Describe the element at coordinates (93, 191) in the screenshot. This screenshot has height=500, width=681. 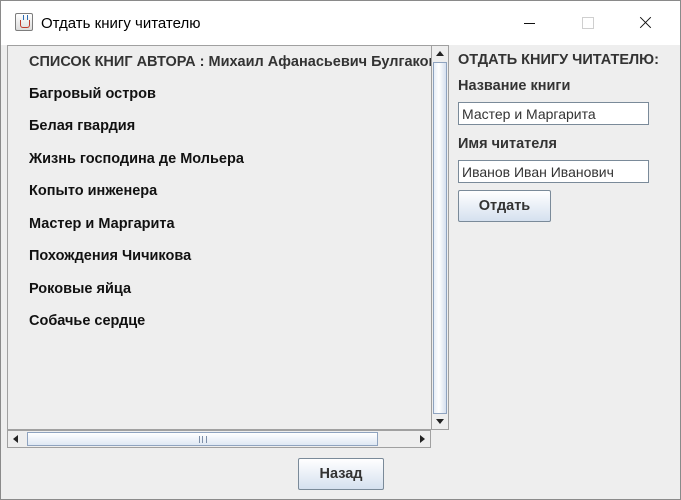
I see `list-item: Копыто инженера` at that location.